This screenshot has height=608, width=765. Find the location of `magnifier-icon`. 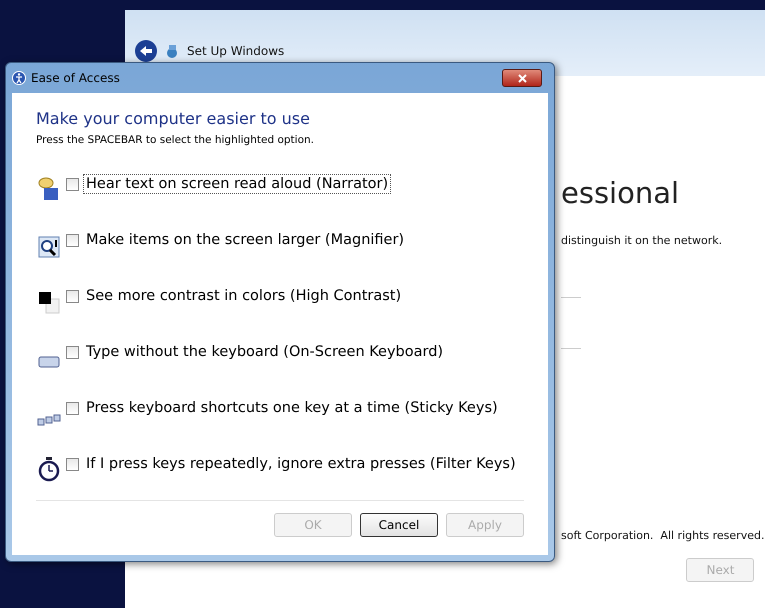

magnifier-icon is located at coordinates (49, 247).